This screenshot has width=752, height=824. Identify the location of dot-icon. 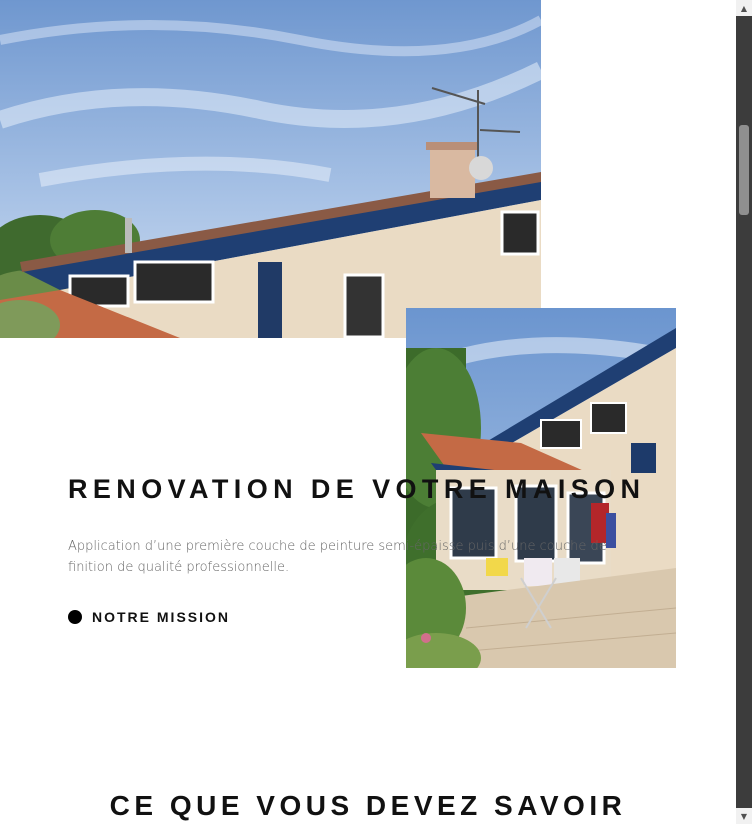
(75, 617).